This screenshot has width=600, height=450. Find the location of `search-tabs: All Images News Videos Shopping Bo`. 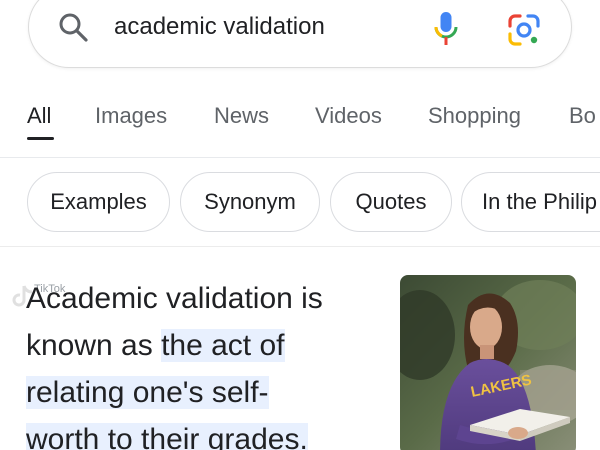

search-tabs: All Images News Videos Shopping Bo is located at coordinates (300, 129).